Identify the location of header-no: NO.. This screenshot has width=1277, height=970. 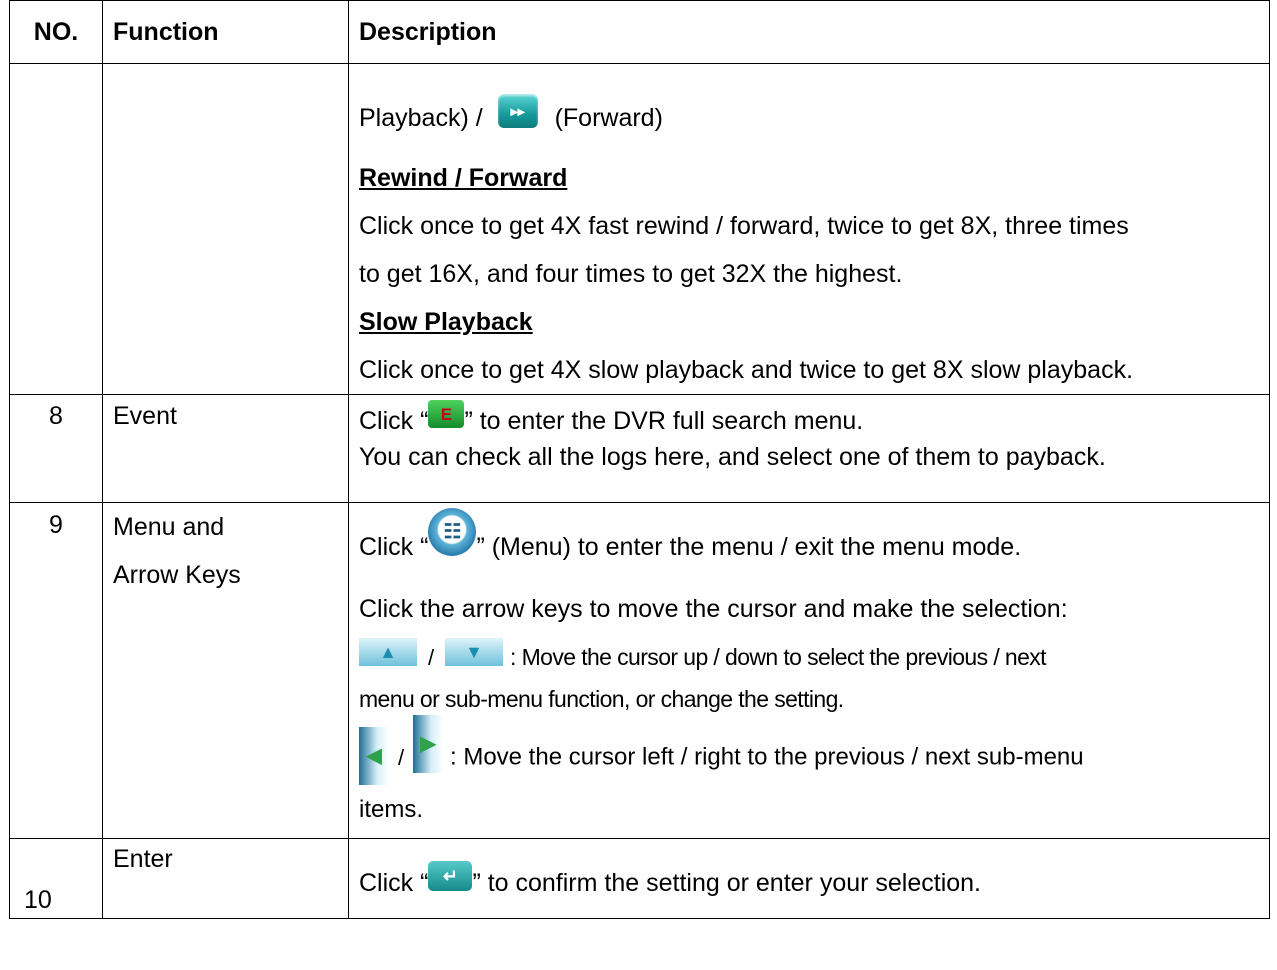
(56, 32).